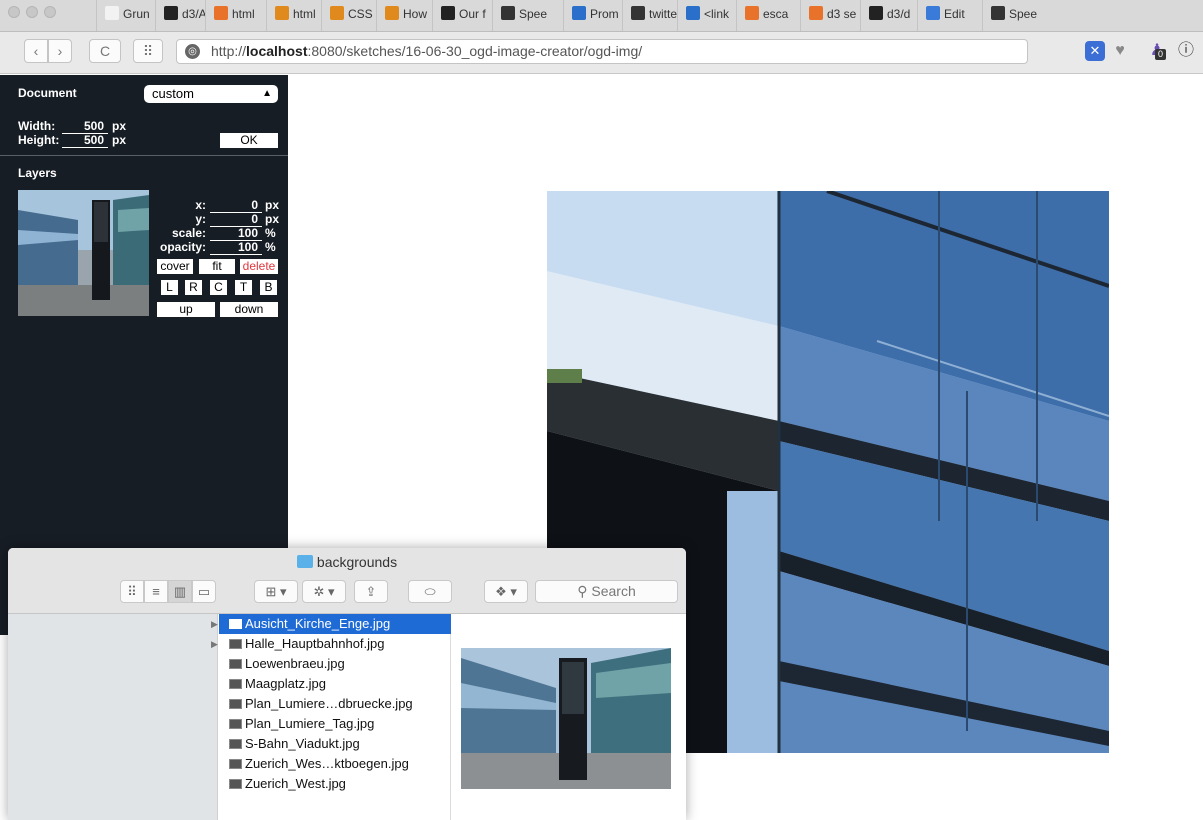 This screenshot has width=1203, height=820. I want to click on file-row: Zuerich_West.jpg, so click(335, 784).